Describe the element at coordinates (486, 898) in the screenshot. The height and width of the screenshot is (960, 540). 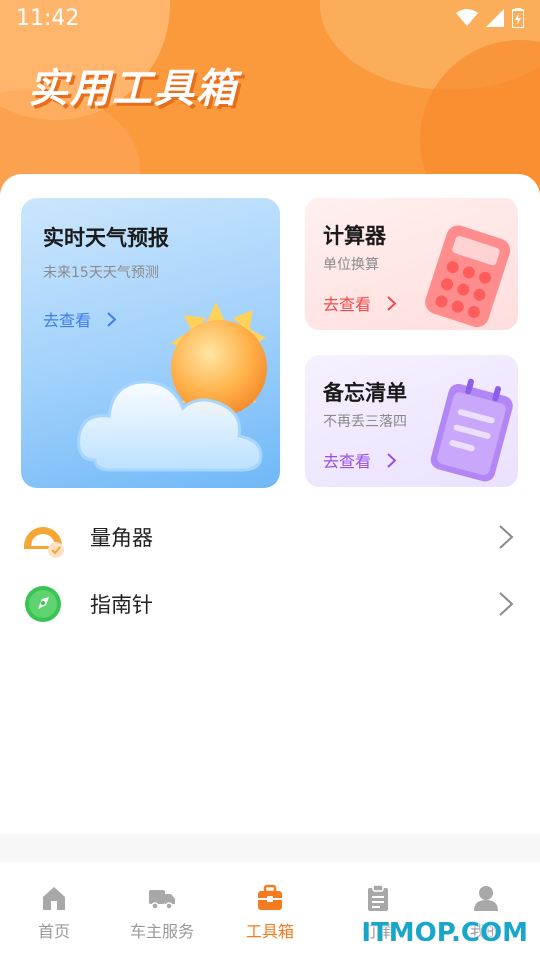
I see `user-icon` at that location.